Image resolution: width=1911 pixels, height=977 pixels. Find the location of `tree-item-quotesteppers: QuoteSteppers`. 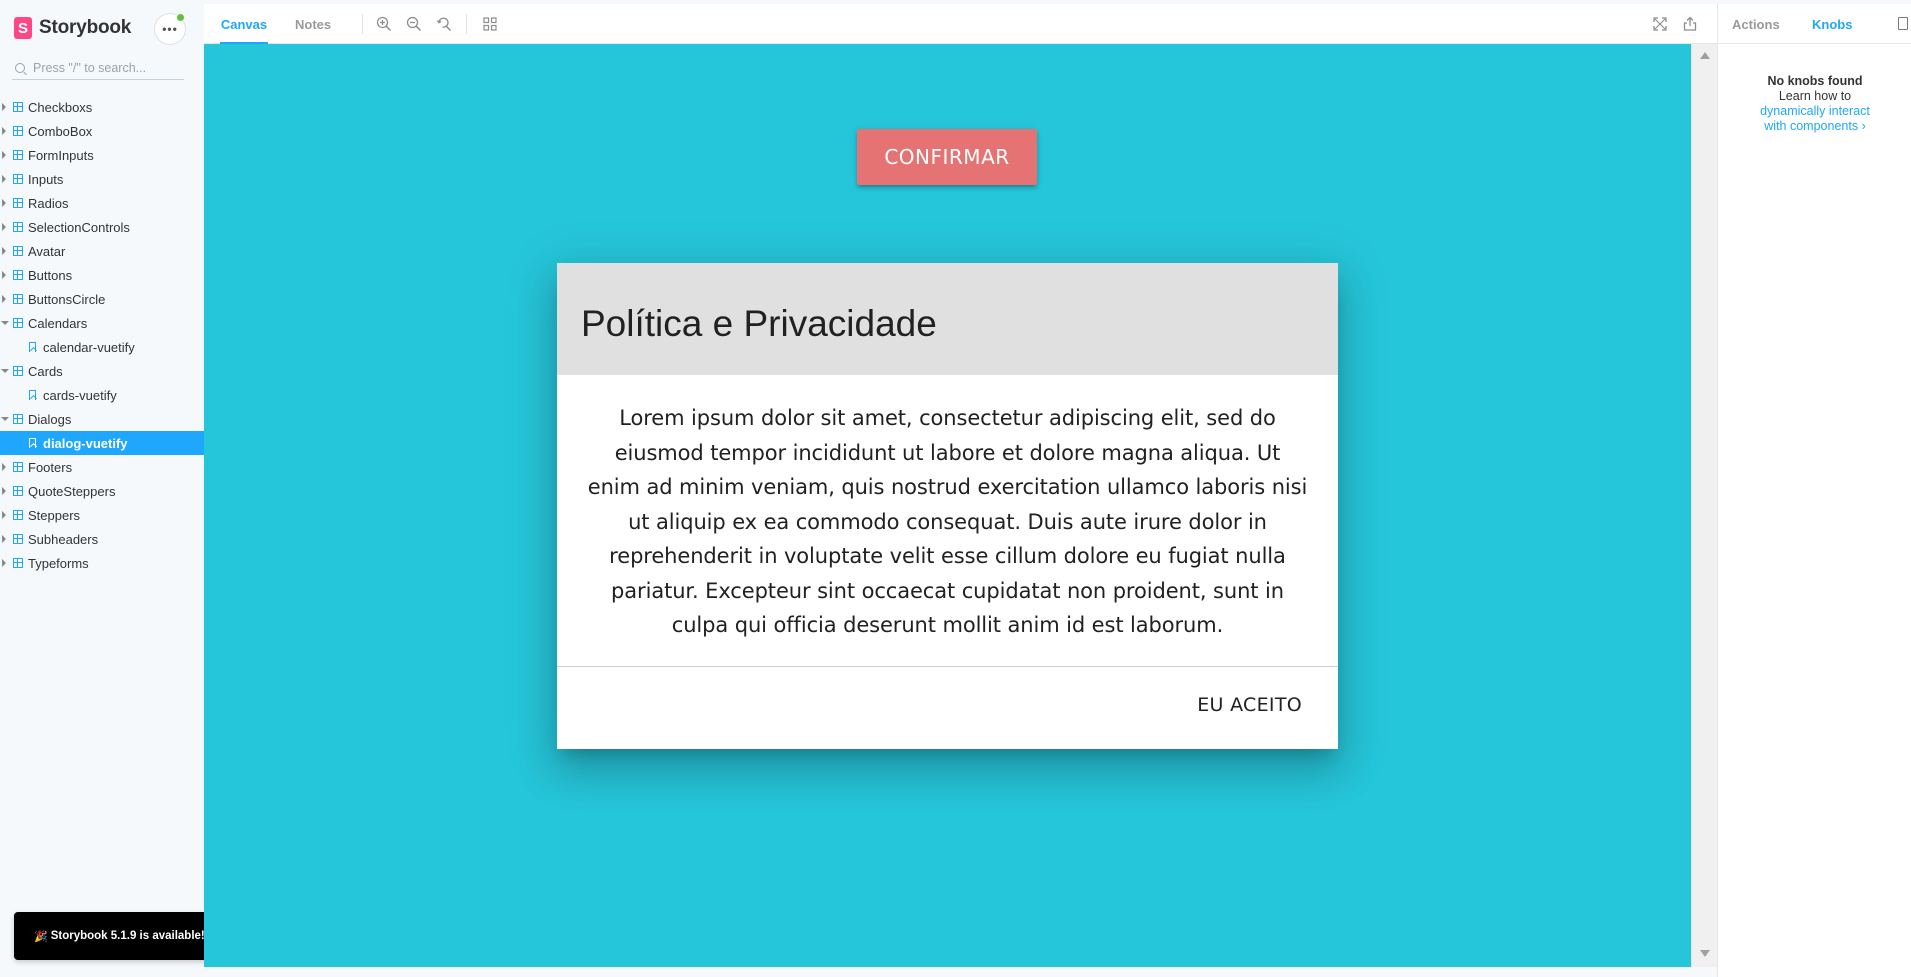

tree-item-quotesteppers: QuoteSteppers is located at coordinates (102, 491).